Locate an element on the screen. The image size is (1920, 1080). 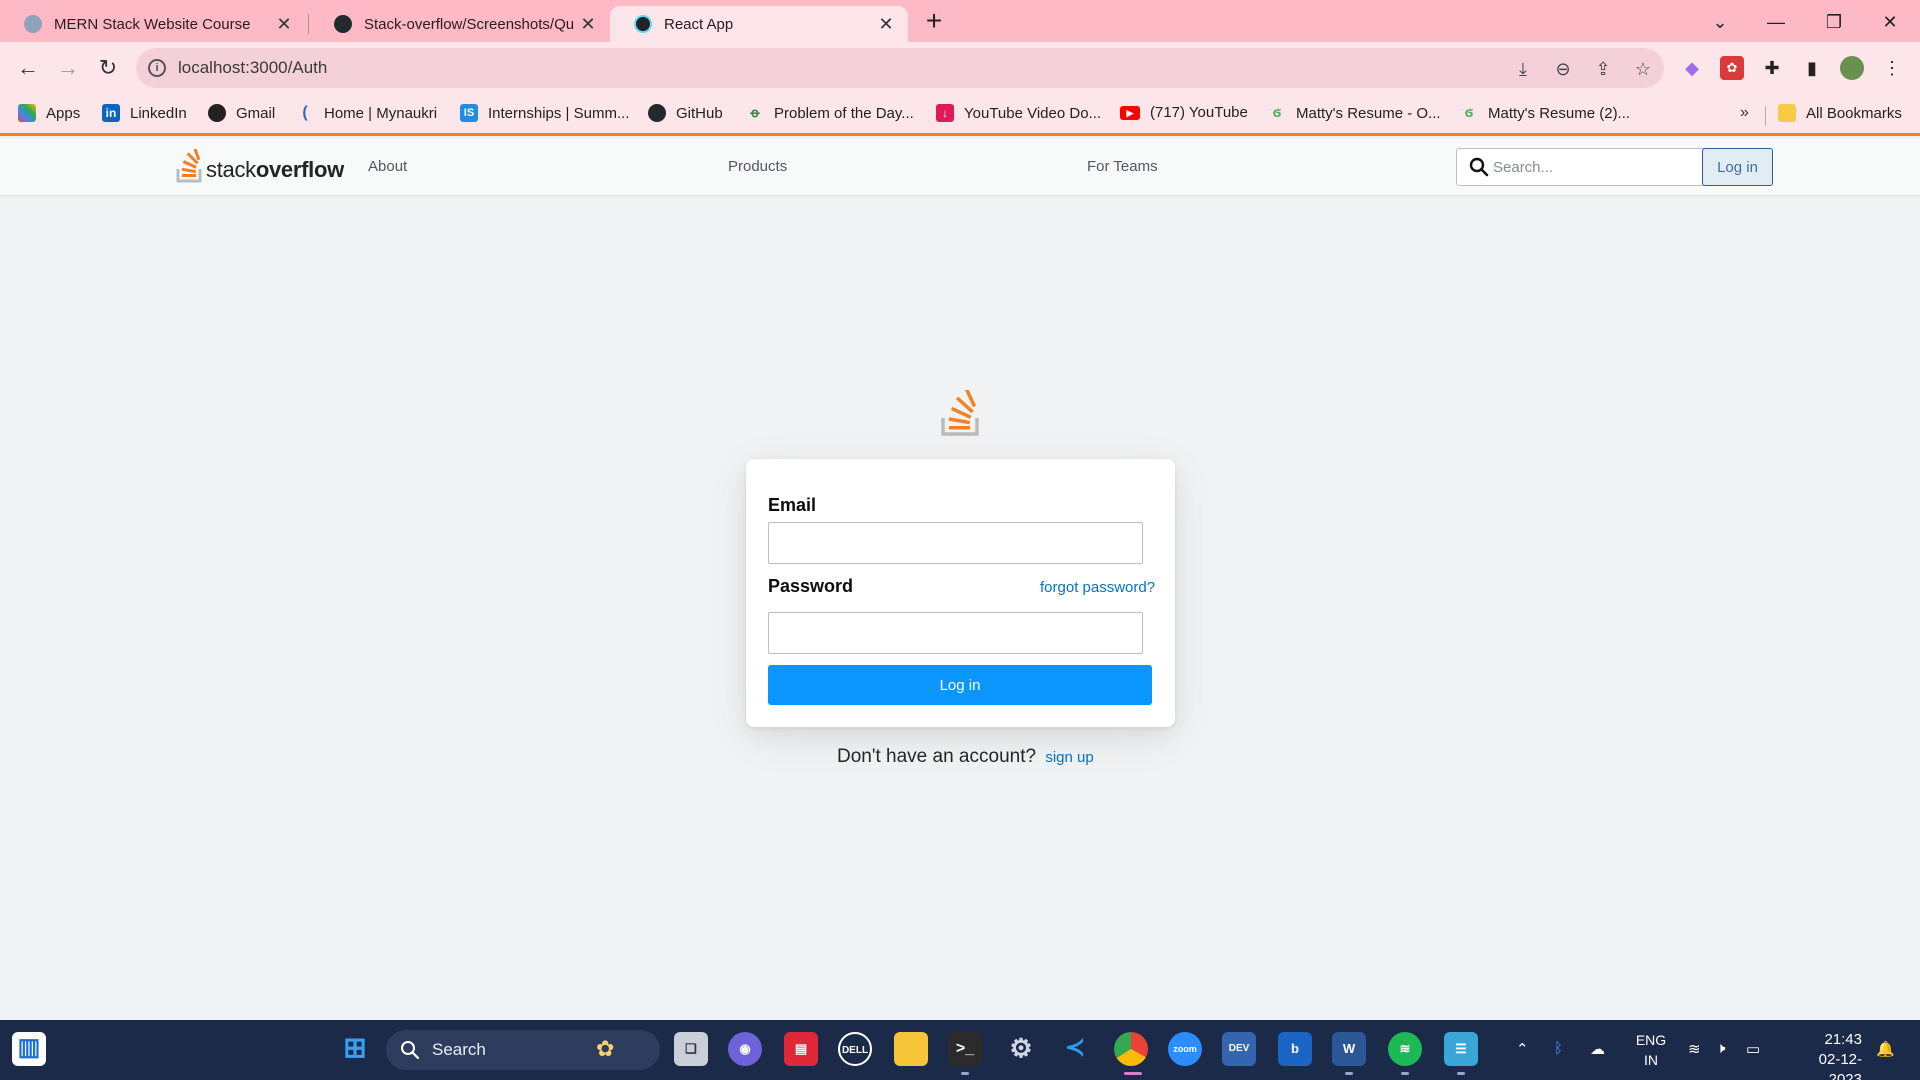
address-bar: i localhost:3000/Auth ⤓ ⊖ ⇪ ☆ is located at coordinates (900, 68).